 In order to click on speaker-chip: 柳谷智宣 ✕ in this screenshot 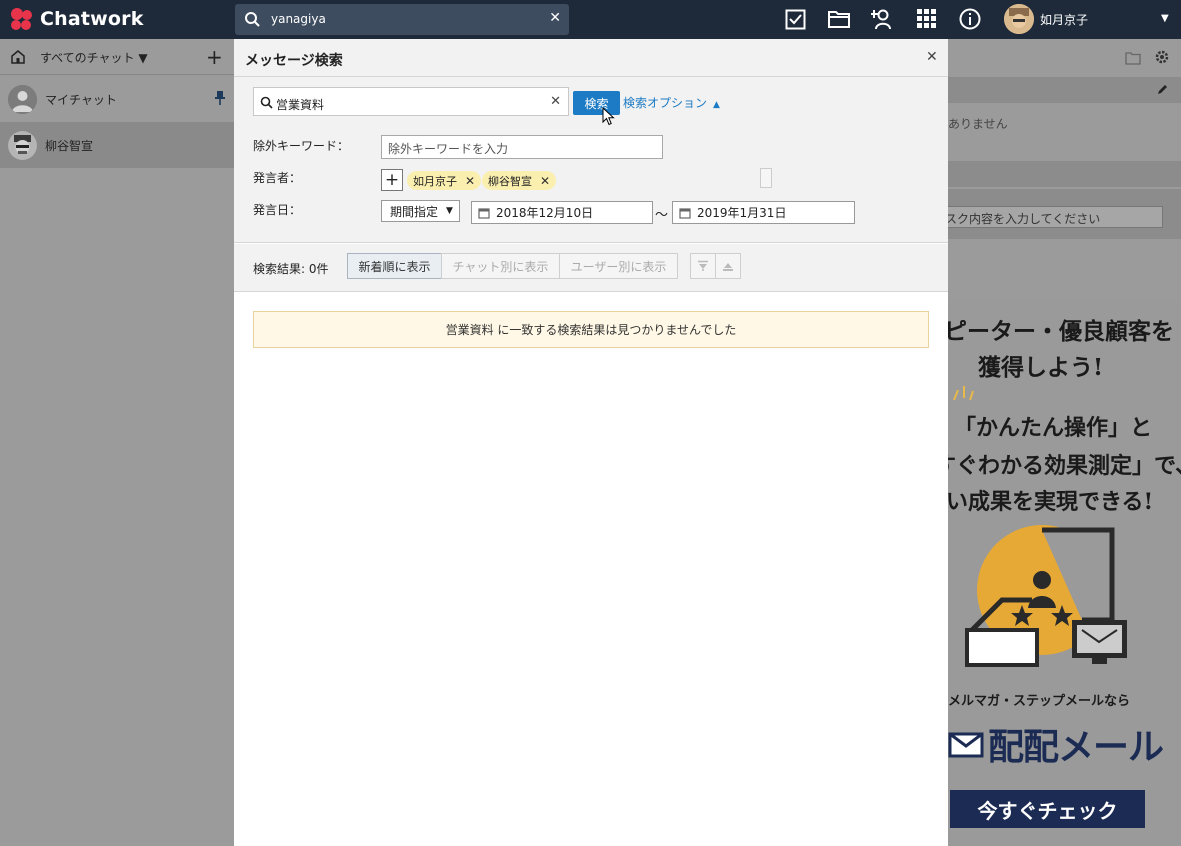, I will do `click(519, 180)`.